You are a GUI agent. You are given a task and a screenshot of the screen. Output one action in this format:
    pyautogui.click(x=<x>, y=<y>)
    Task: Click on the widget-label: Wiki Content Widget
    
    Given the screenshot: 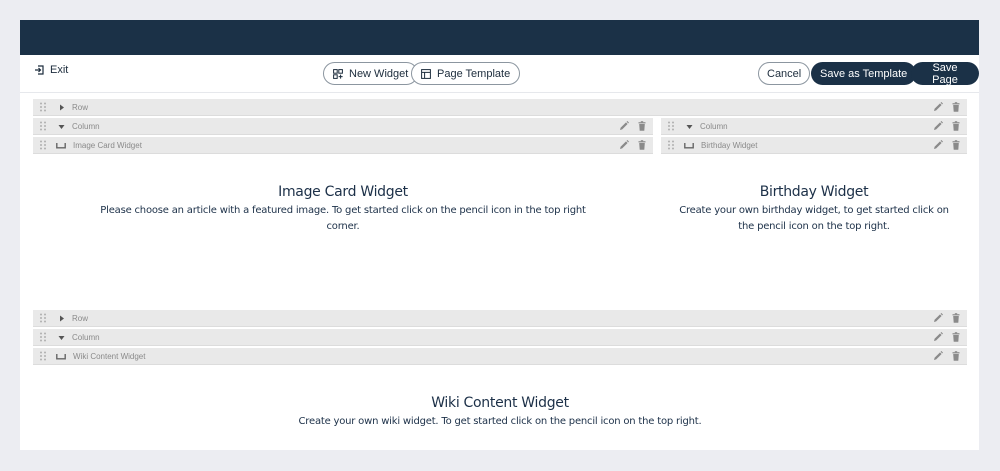 What is the action you would take?
    pyautogui.click(x=109, y=356)
    